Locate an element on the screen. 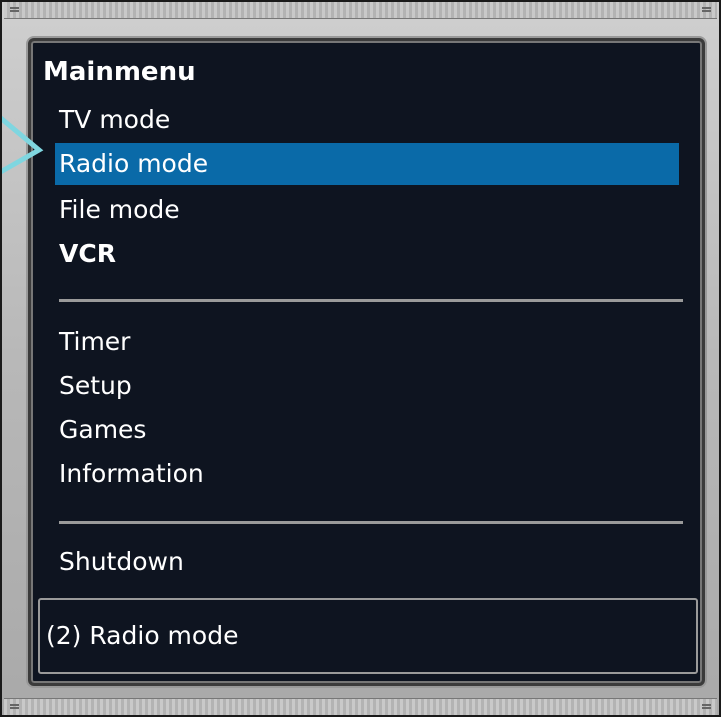  menu-item-games: Games is located at coordinates (367, 430).